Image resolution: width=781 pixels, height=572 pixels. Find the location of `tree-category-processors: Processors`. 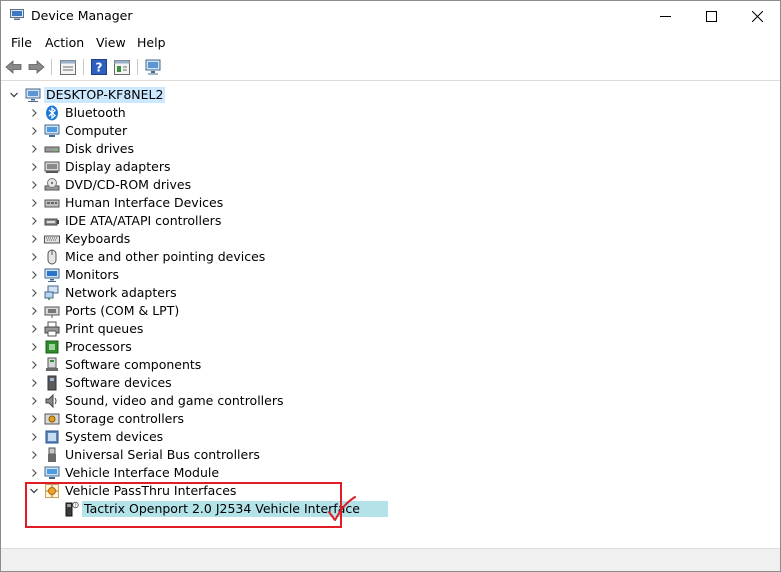

tree-category-processors: Processors is located at coordinates (83, 347).